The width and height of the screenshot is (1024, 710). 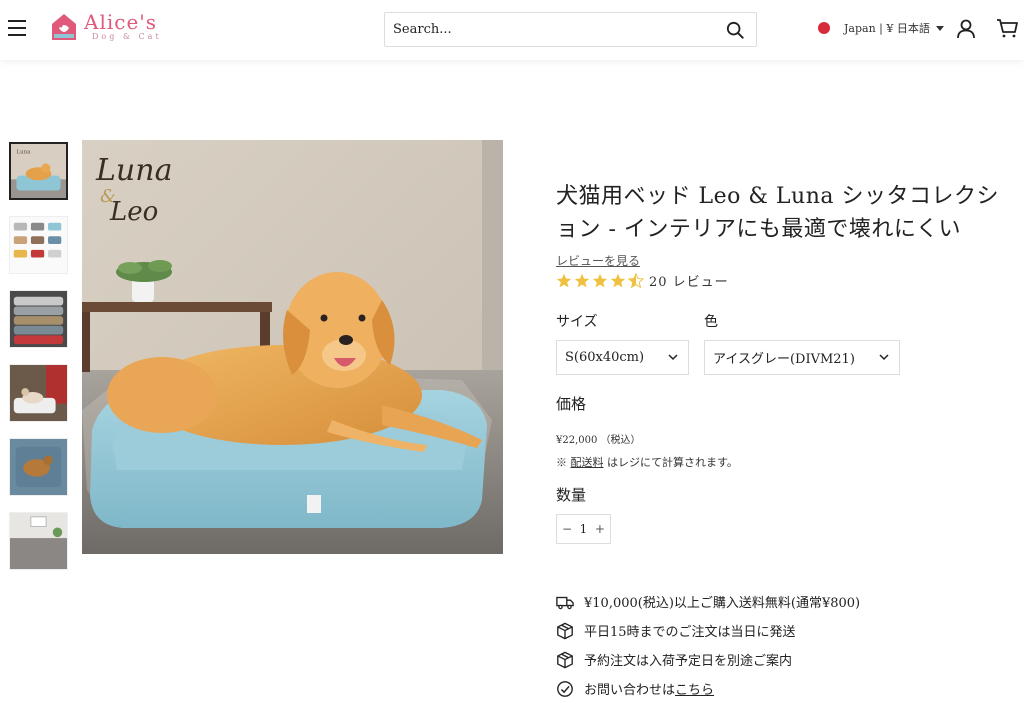 What do you see at coordinates (38, 319) in the screenshot?
I see `thumbnail-stacked-beds` at bounding box center [38, 319].